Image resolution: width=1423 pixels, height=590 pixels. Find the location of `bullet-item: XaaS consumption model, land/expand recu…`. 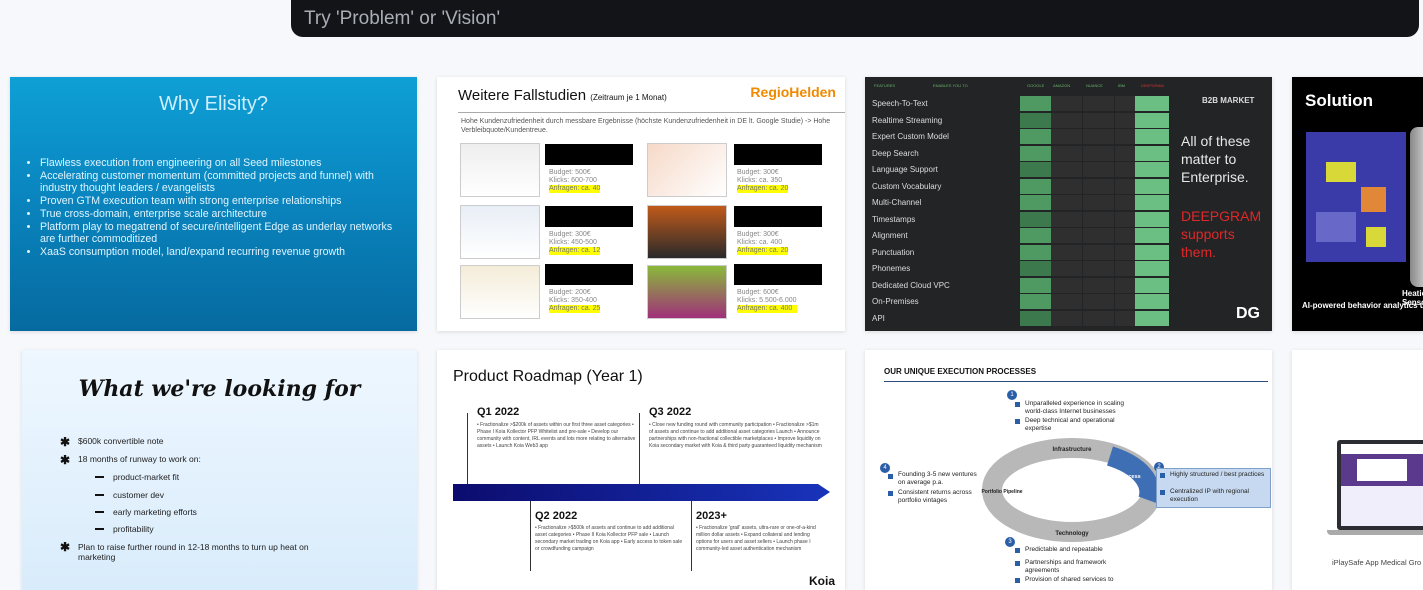

bullet-item: XaaS consumption model, land/expand recu… is located at coordinates (225, 252).